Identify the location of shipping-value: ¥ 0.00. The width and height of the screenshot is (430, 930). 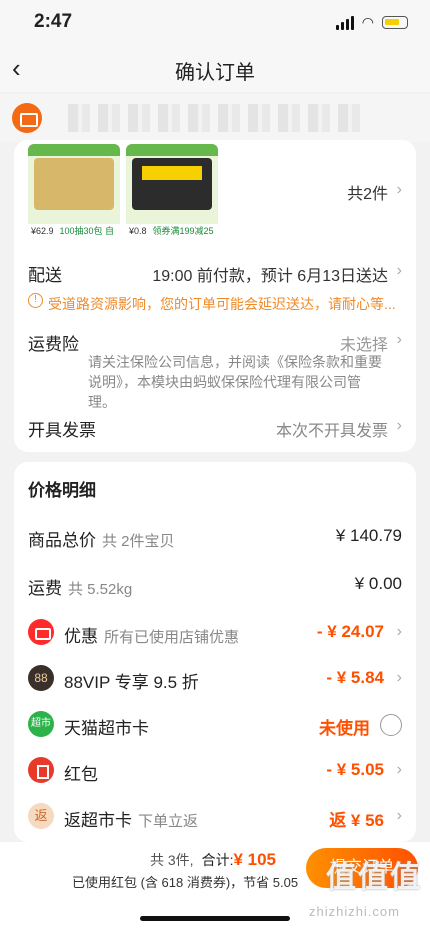
(378, 583).